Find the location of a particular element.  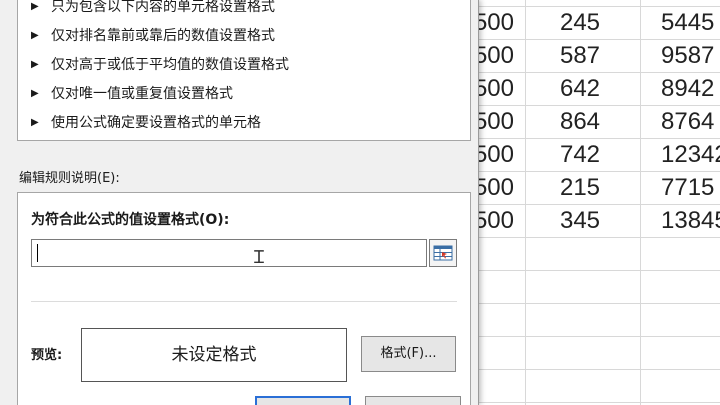

table-cell: 642 is located at coordinates (580, 89).